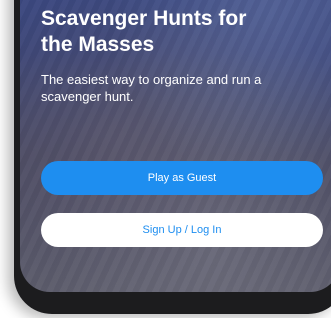 This screenshot has width=331, height=318. I want to click on play-as-guest-button: Play as Guest, so click(182, 178).